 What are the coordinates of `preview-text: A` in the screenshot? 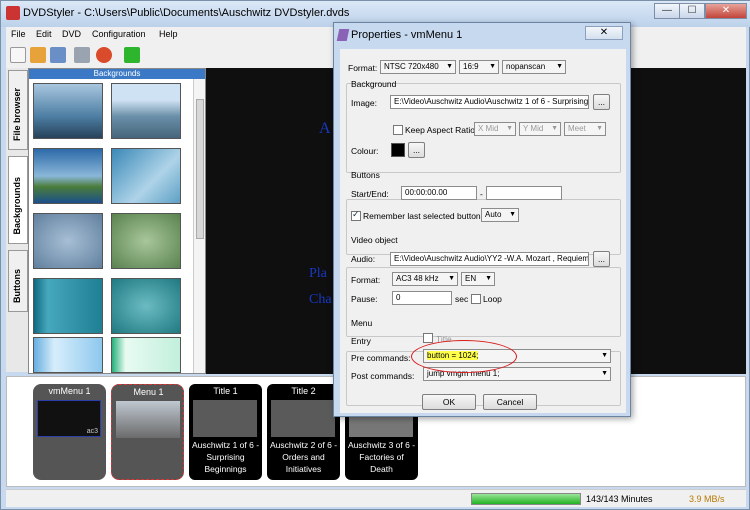 It's located at (325, 129).